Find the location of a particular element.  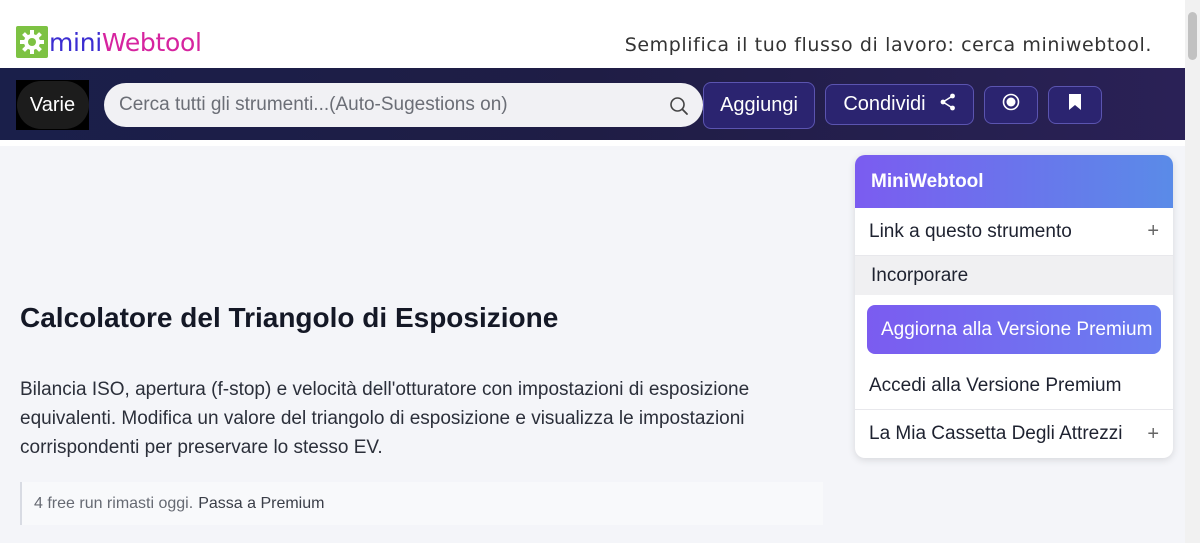

logo-text: miniWebtool is located at coordinates (125, 42).